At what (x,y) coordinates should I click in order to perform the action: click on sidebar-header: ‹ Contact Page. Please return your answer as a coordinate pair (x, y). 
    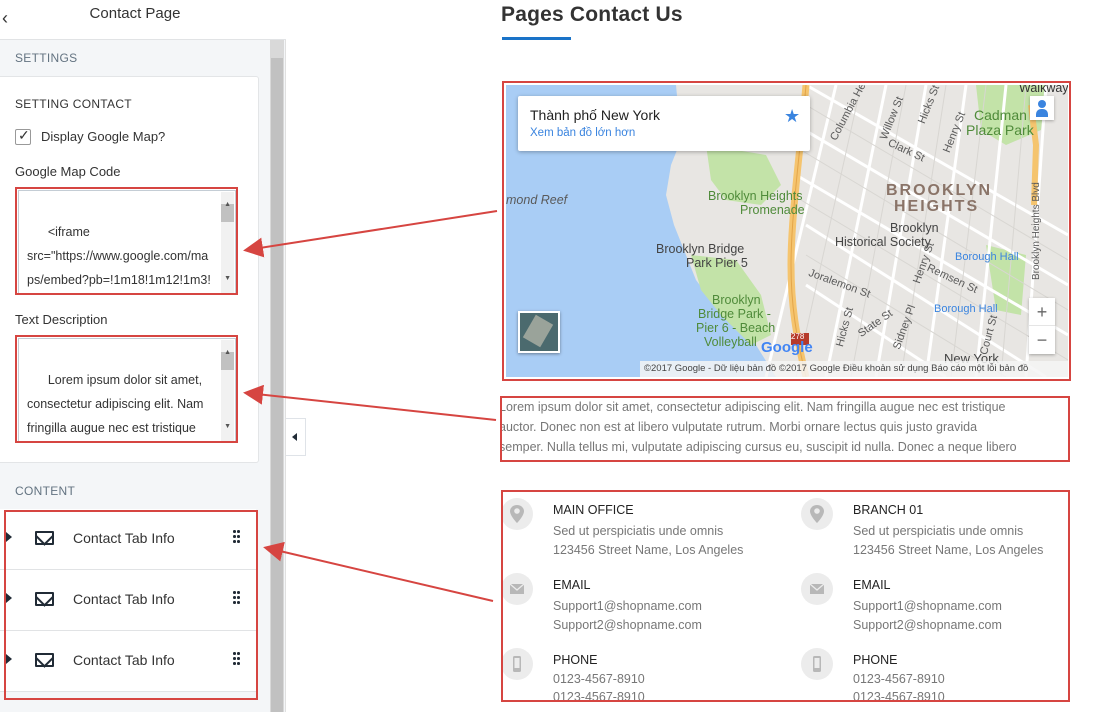
    Looking at the image, I should click on (143, 20).